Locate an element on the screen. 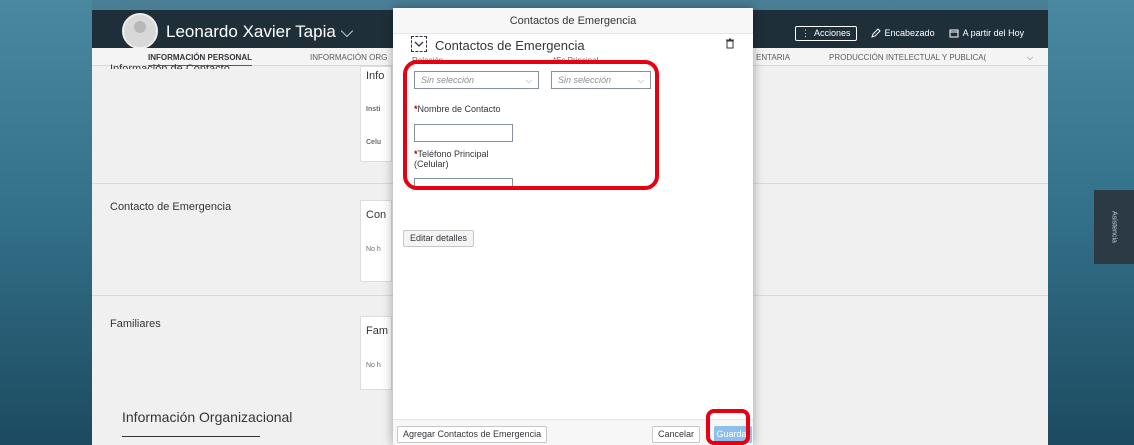  avatar is located at coordinates (140, 31).